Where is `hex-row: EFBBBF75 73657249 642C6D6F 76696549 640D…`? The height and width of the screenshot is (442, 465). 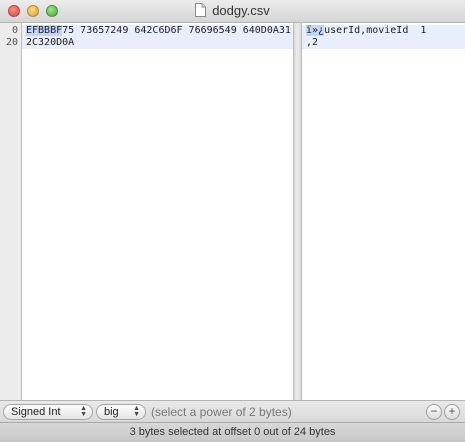
hex-row: EFBBBF75 73657249 642C6D6F 76696549 640D… is located at coordinates (157, 31).